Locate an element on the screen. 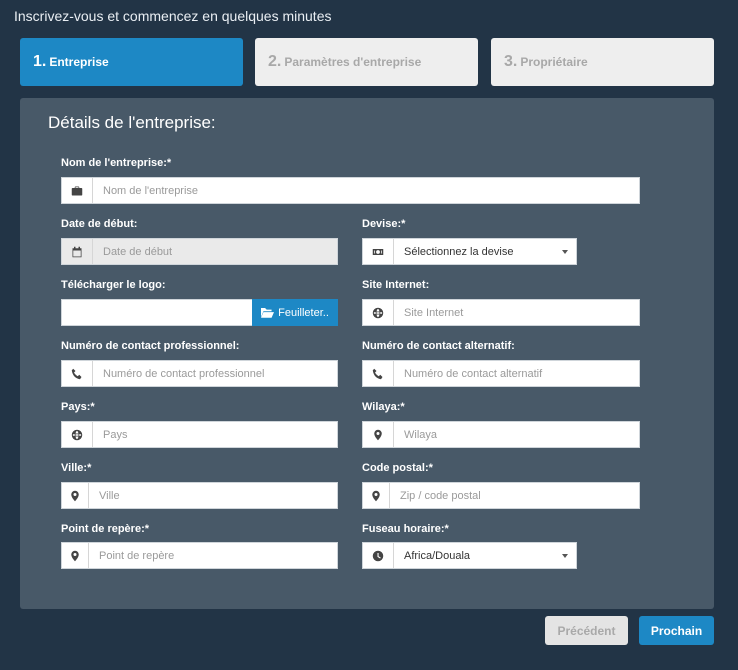 The image size is (738, 670). alt-contact-input is located at coordinates (516, 373).